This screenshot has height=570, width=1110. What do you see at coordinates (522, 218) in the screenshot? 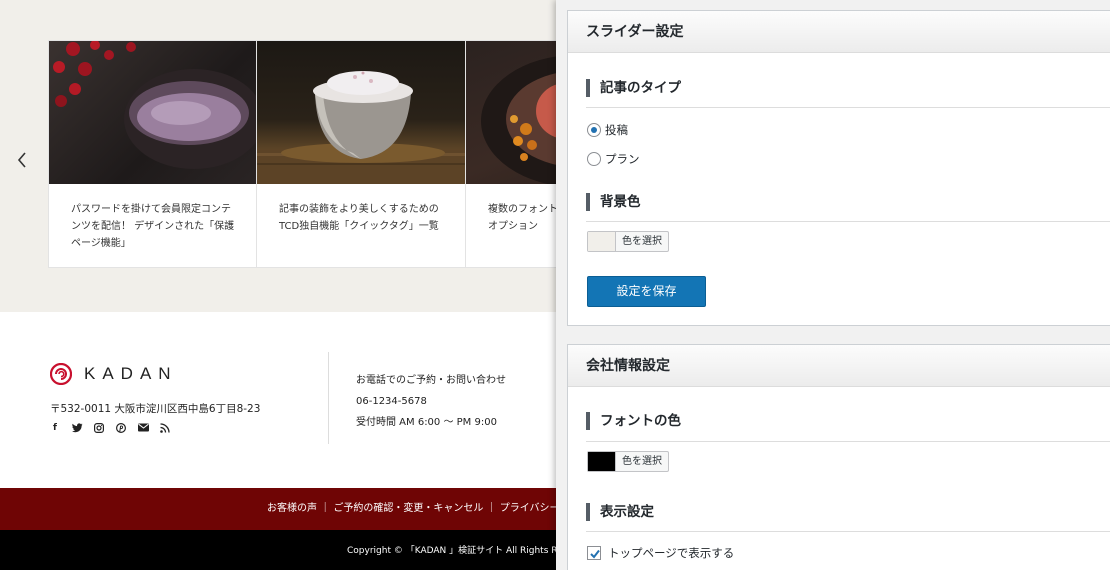
I see `card-title: 複数のフォントを使い分けたテーマオプション` at bounding box center [522, 218].